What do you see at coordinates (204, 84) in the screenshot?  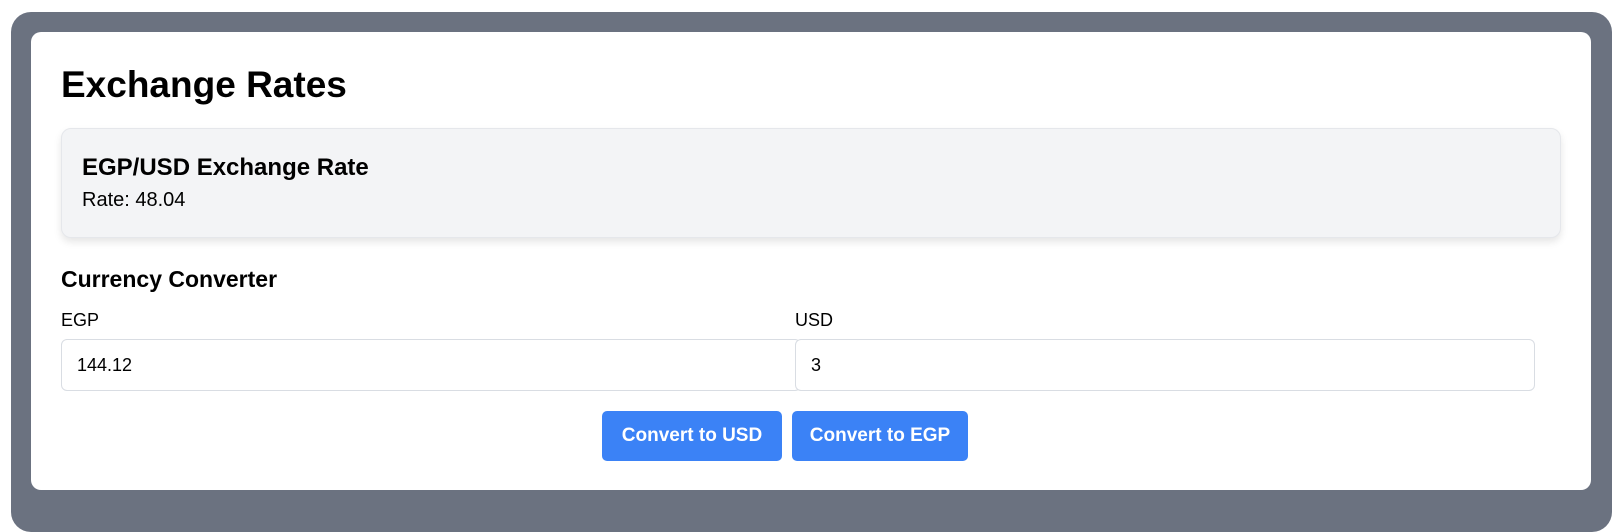 I see `page-title: Exchange Rates` at bounding box center [204, 84].